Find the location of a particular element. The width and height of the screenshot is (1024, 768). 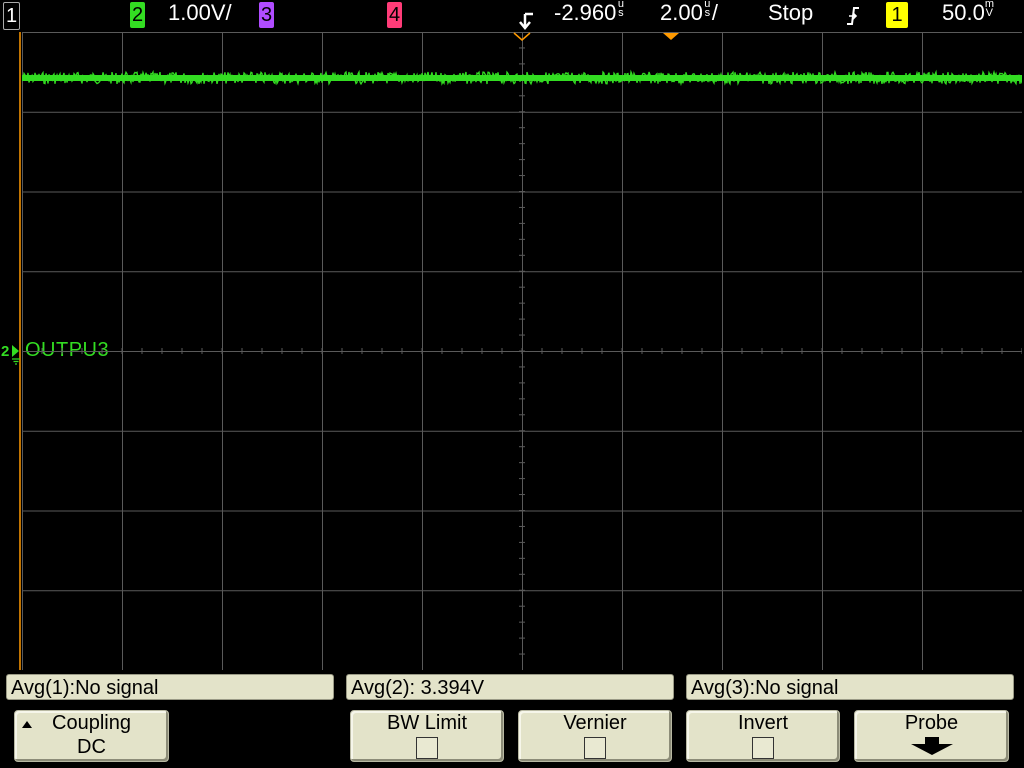

timebase-unit: s is located at coordinates (707, 13).